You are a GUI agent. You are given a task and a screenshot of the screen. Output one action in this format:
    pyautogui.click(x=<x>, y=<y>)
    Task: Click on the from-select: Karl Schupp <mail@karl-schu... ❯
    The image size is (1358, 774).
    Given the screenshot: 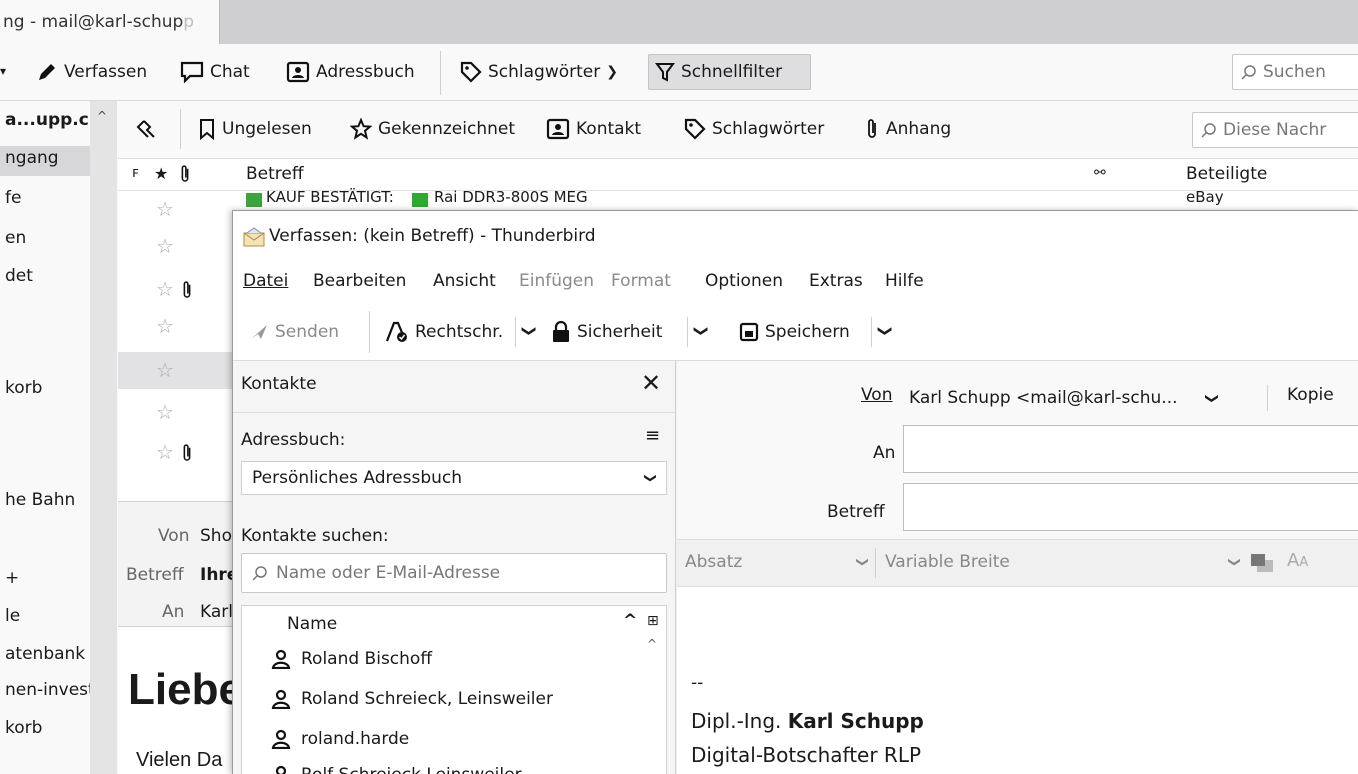 What is the action you would take?
    pyautogui.click(x=1064, y=398)
    